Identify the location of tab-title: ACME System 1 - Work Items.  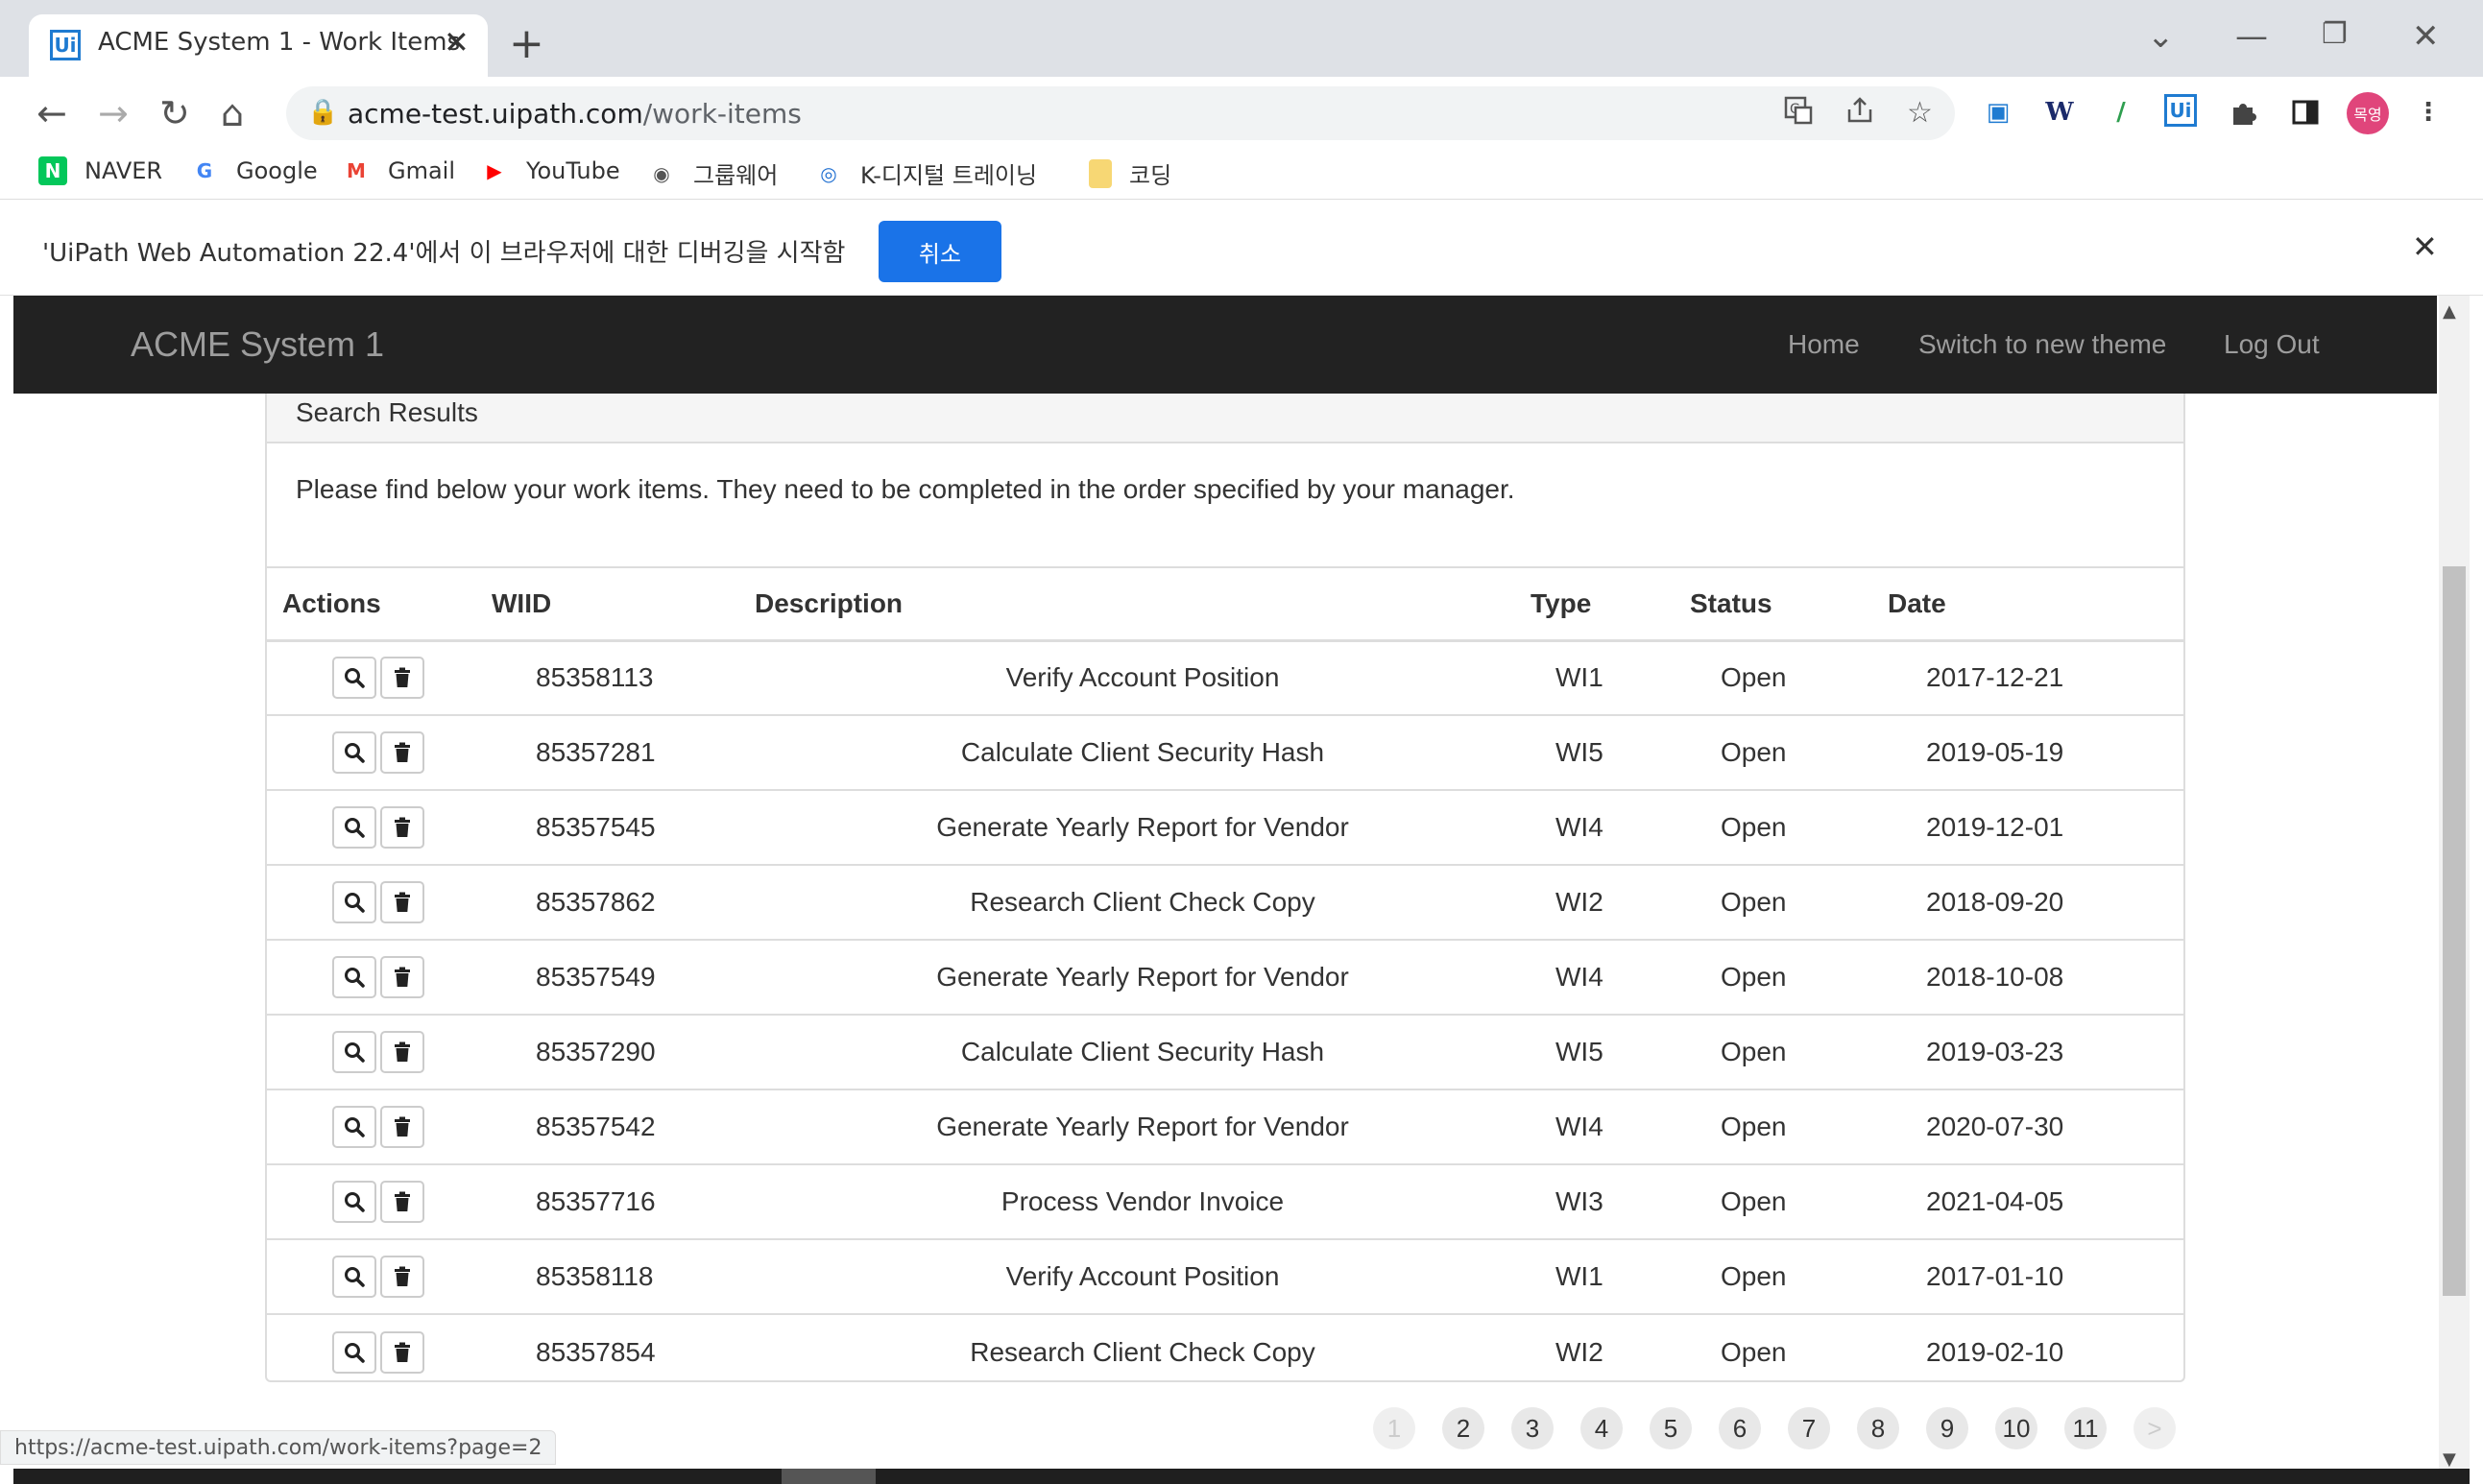
(280, 42).